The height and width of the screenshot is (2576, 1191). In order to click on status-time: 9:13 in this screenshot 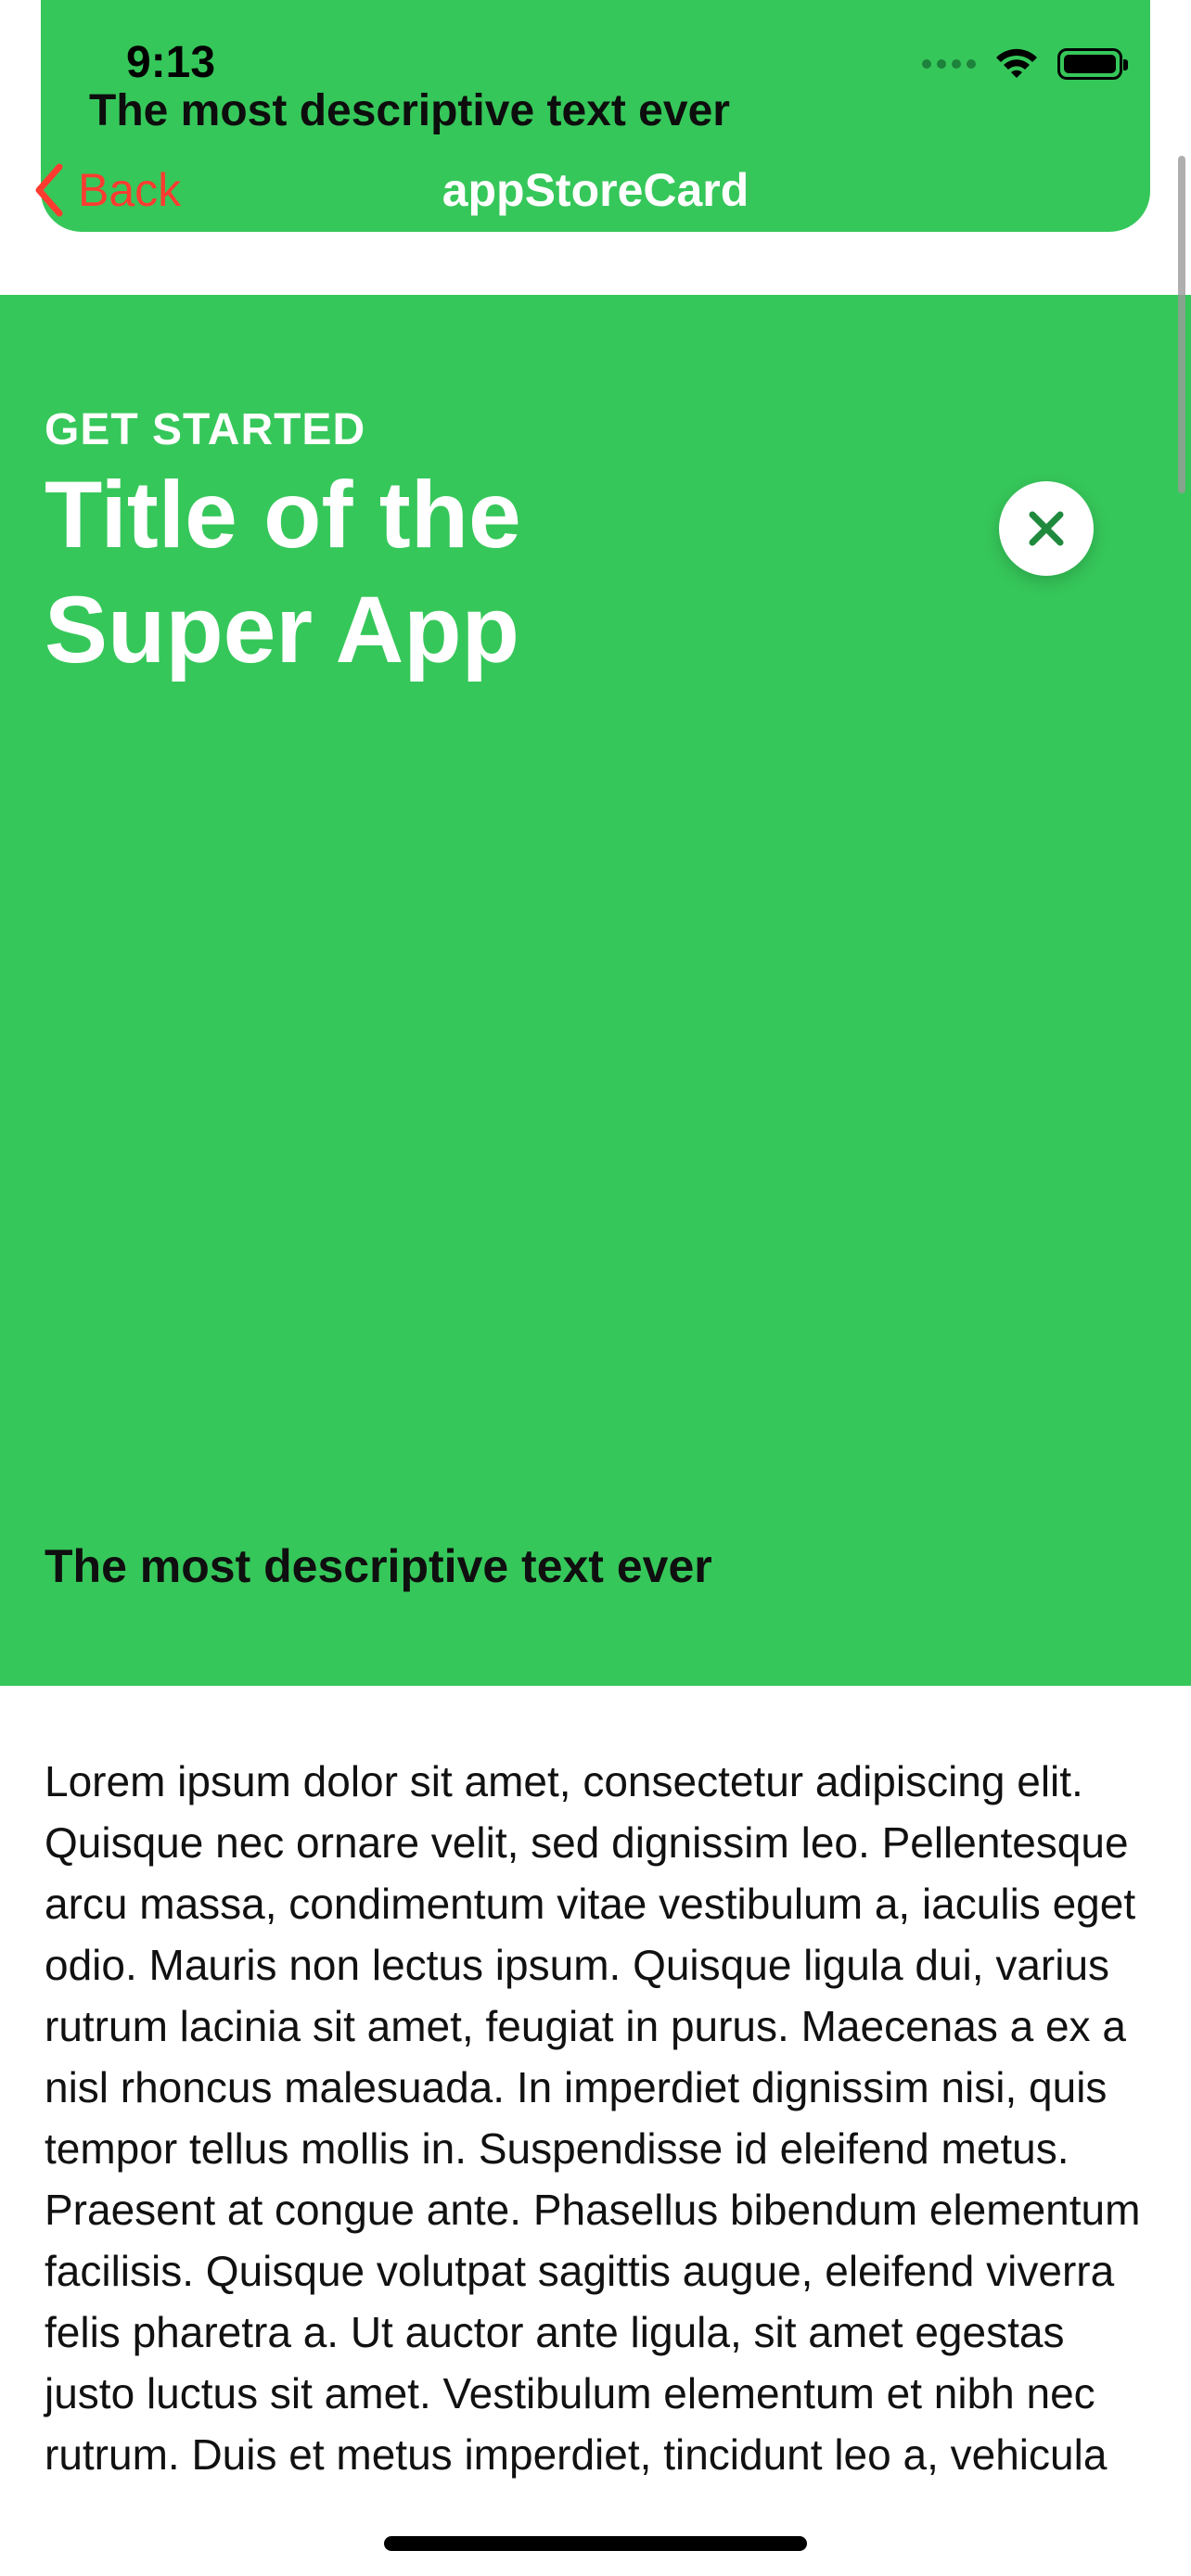, I will do `click(171, 62)`.